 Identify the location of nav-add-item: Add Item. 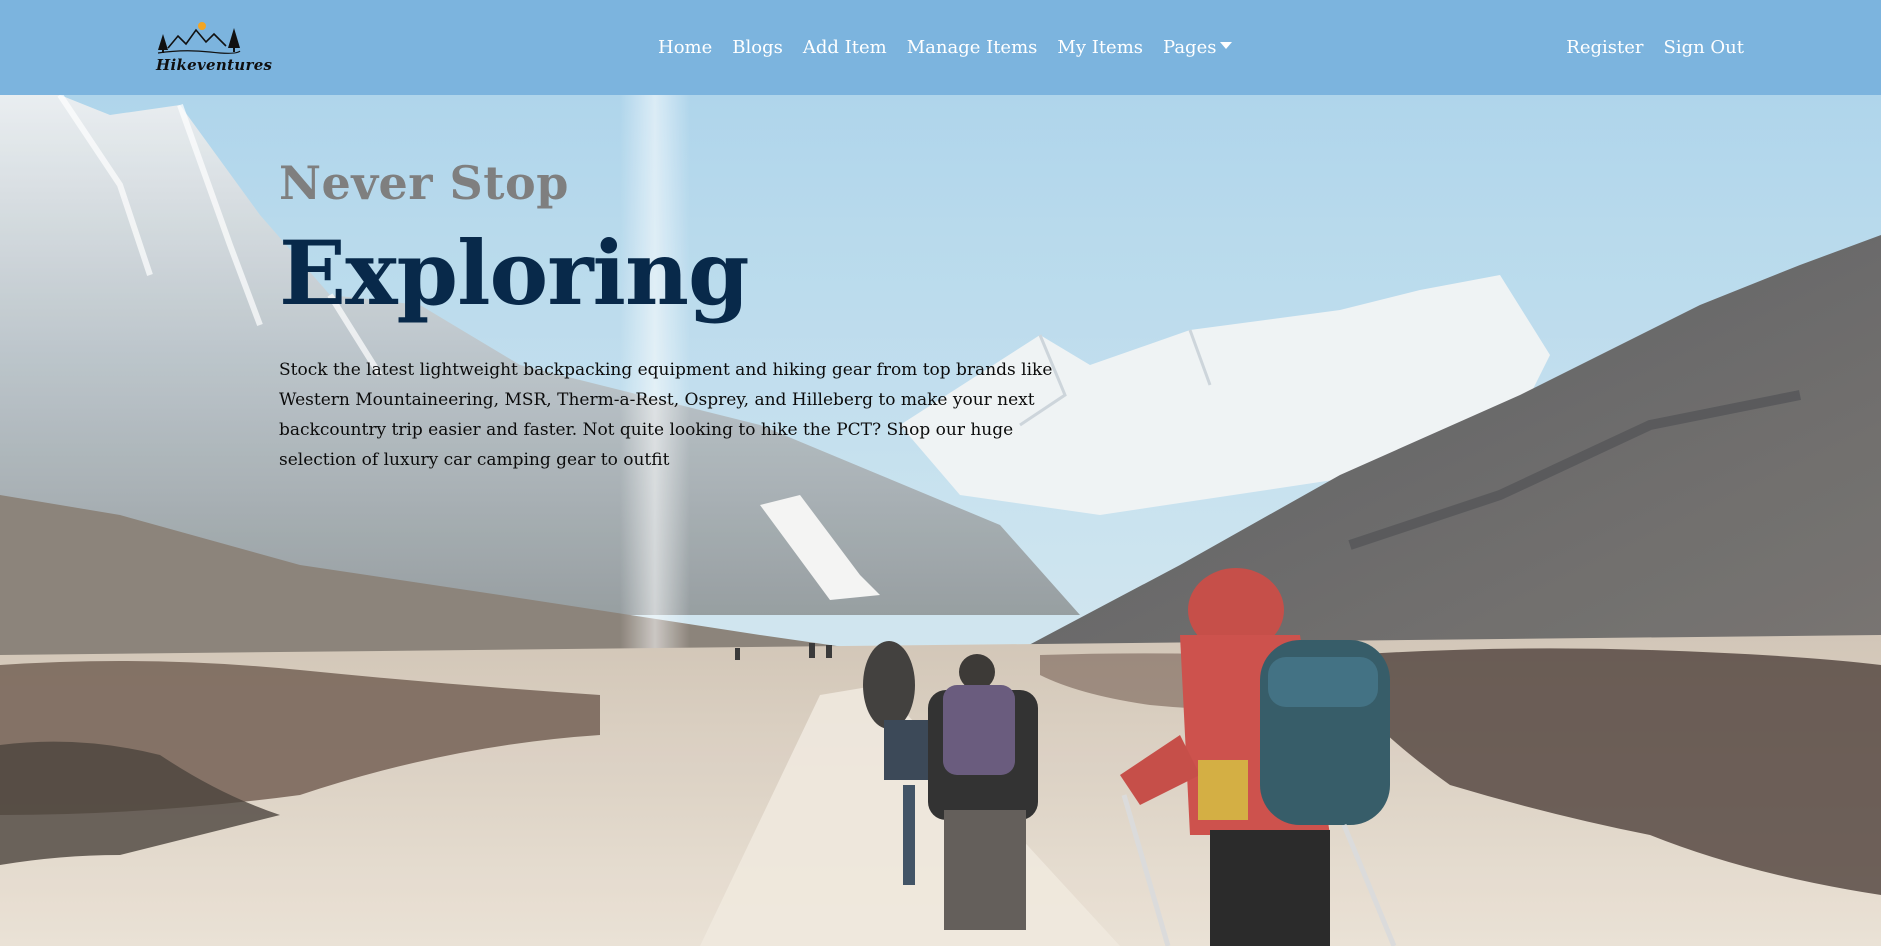
(845, 48).